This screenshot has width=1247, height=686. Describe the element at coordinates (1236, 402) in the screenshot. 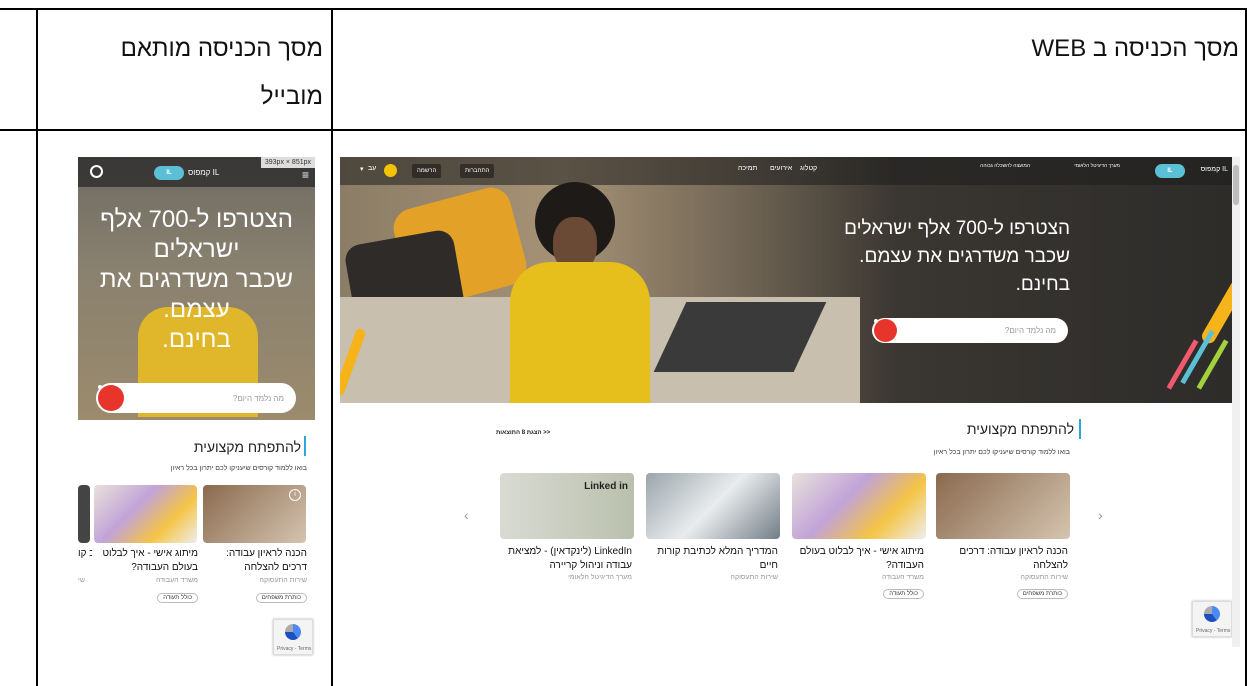

I see `page-scrollbar` at that location.